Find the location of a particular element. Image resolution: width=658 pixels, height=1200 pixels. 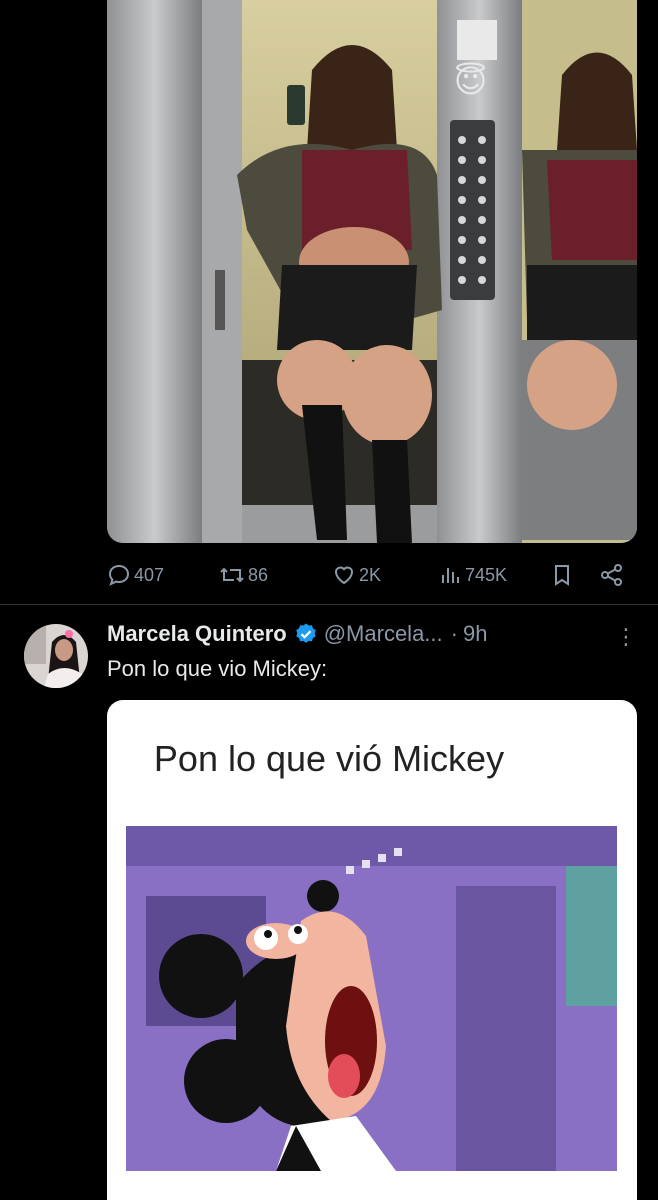

repost-icon is located at coordinates (232, 575).